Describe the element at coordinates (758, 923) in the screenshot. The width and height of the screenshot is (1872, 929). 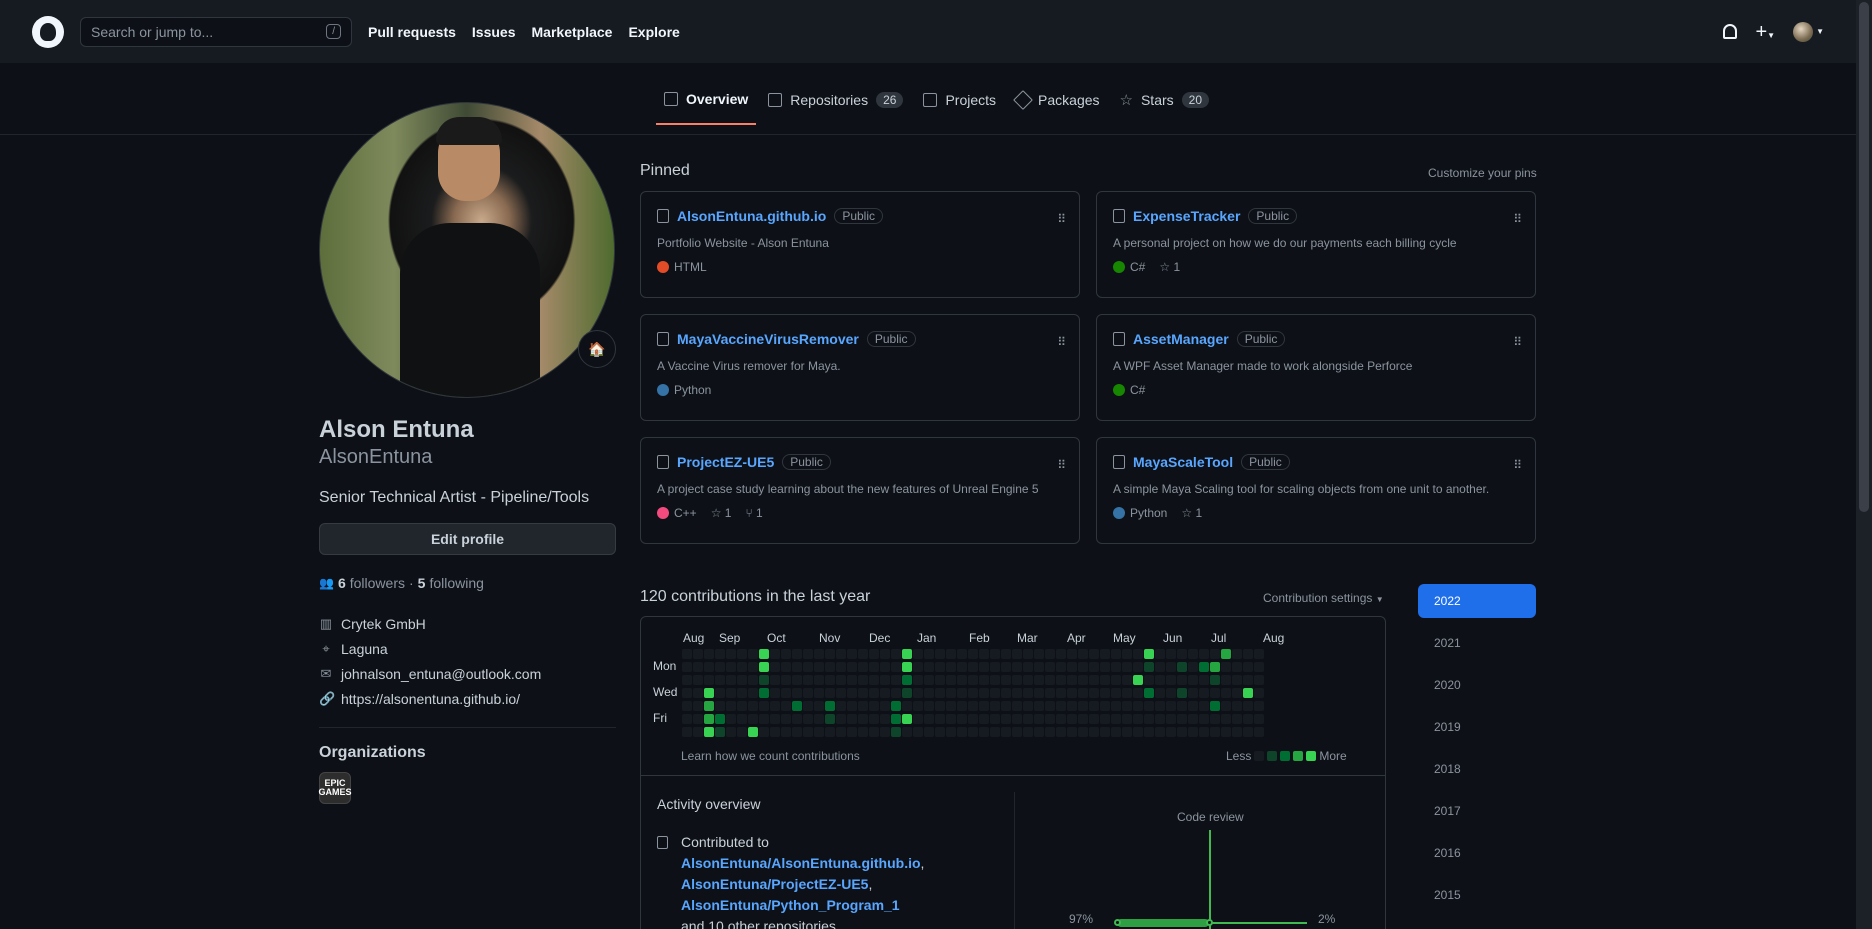
I see `other-repos-text: and 10 other repositories` at that location.